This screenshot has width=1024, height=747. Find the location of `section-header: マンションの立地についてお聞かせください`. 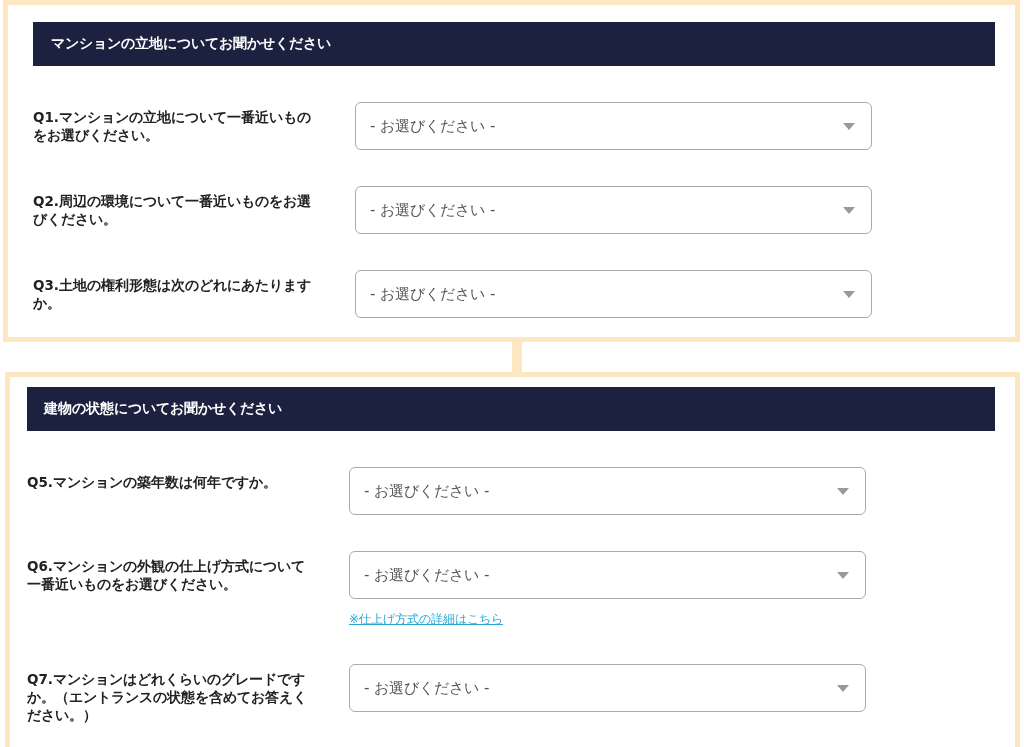

section-header: マンションの立地についてお聞かせください is located at coordinates (514, 44).